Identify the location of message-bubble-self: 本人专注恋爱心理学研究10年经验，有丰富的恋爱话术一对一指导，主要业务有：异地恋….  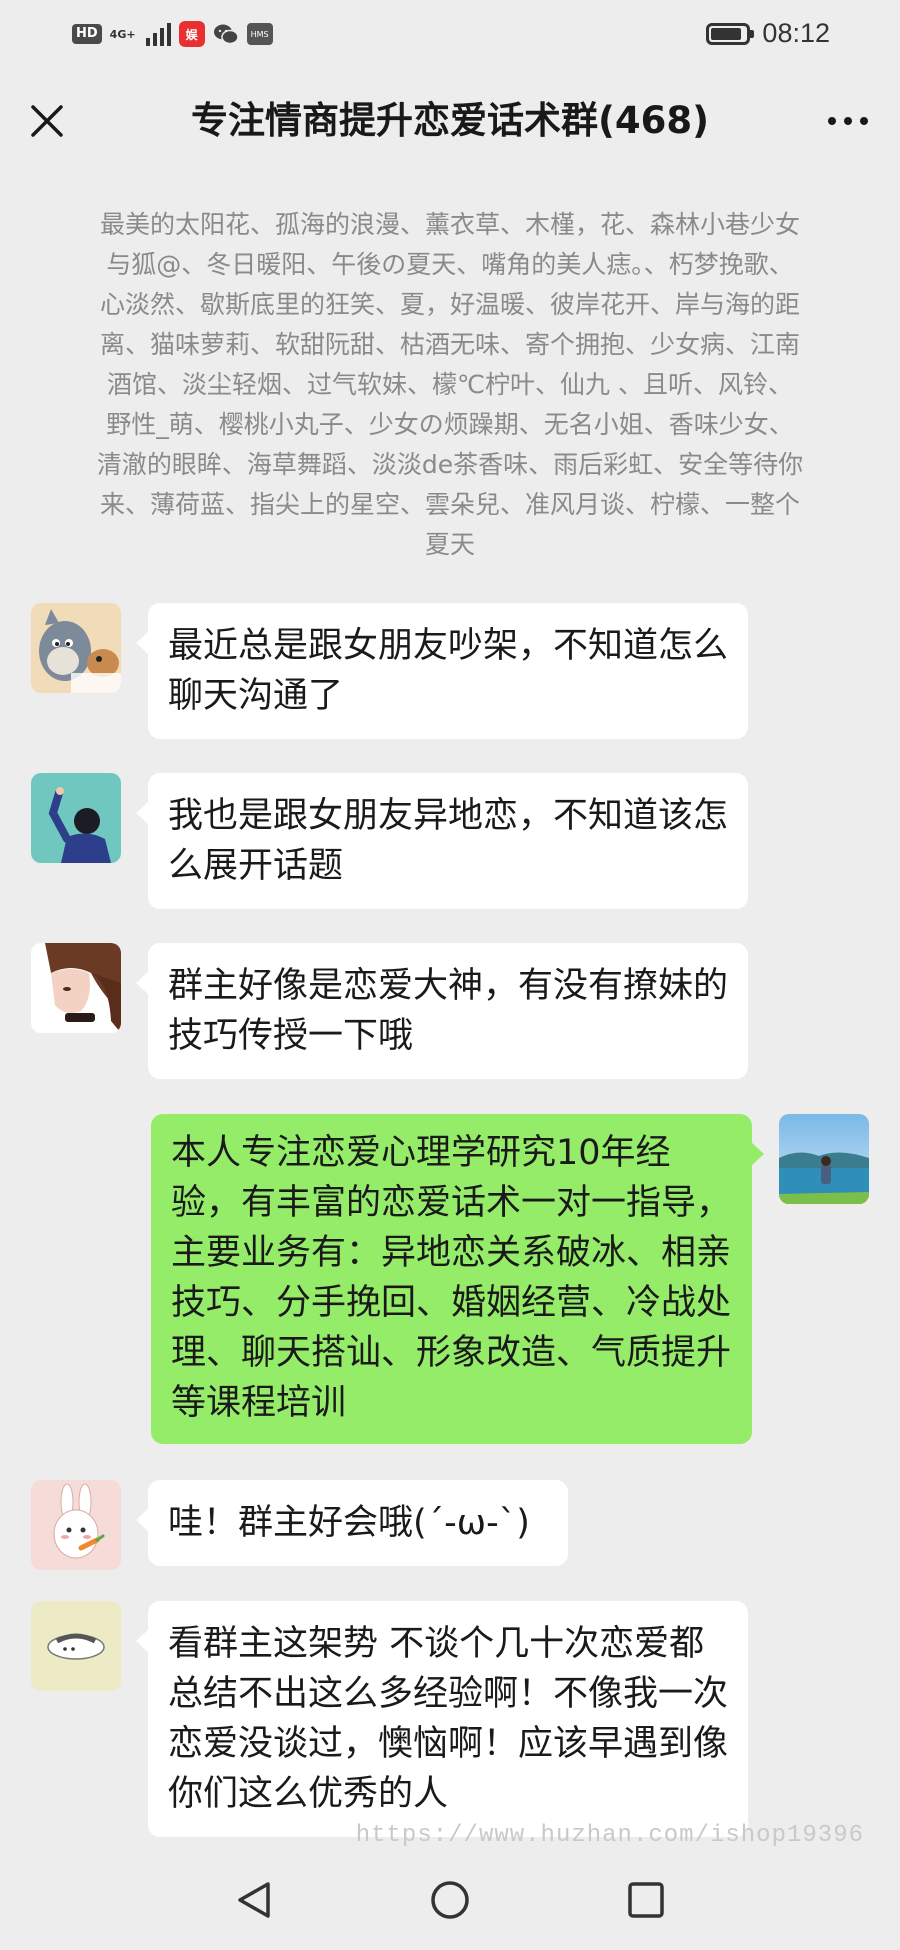
(457, 1279).